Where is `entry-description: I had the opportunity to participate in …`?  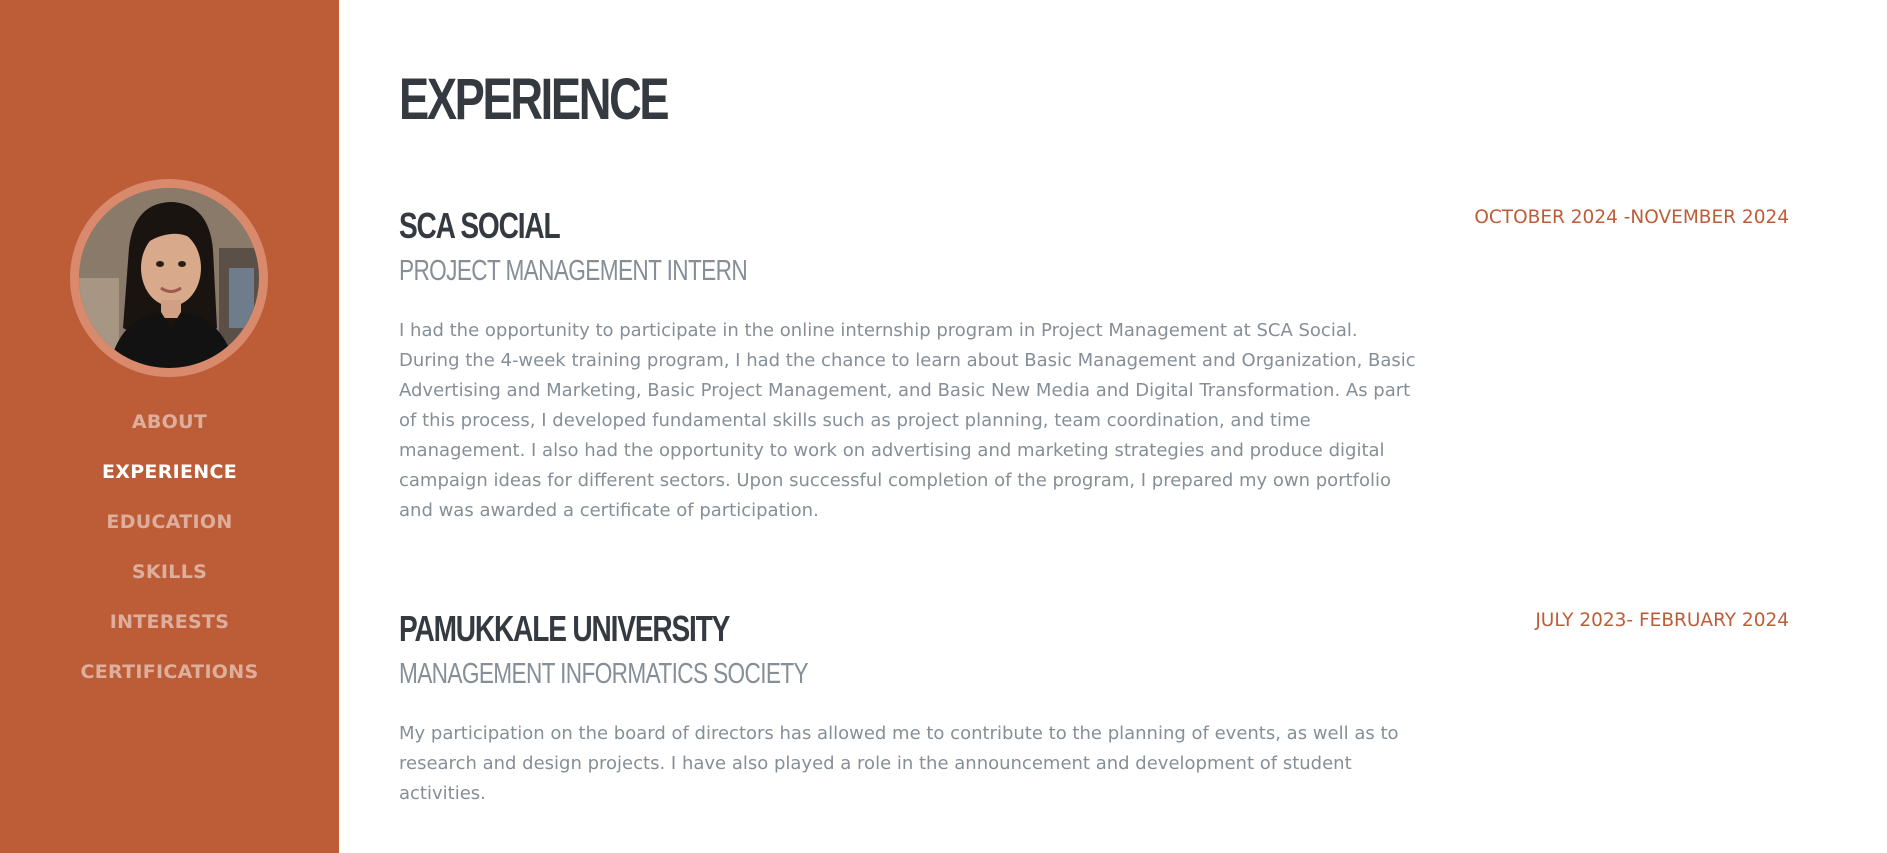
entry-description: I had the opportunity to participate in … is located at coordinates (907, 420).